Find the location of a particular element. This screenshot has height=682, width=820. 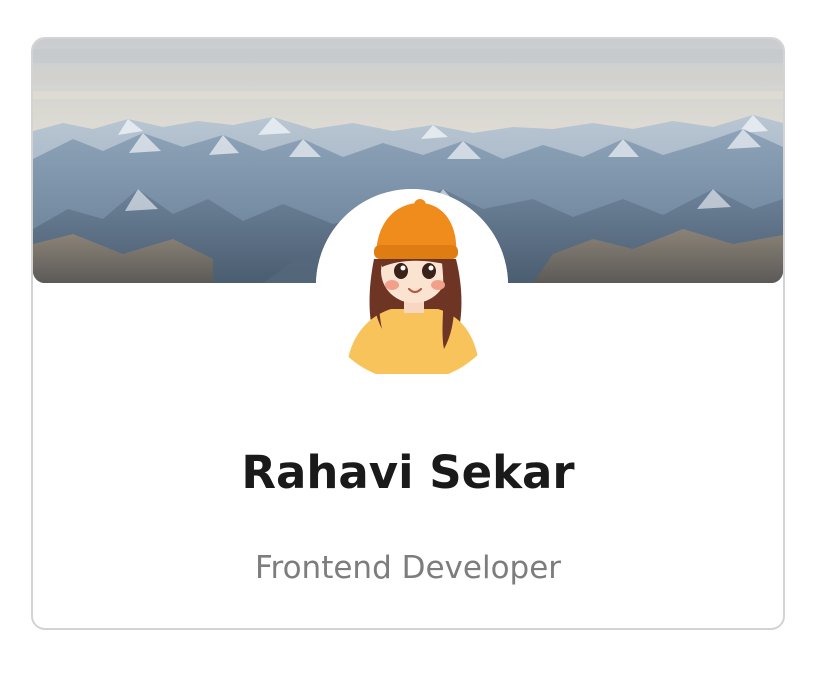

profile-name: Rahavi Sekar is located at coordinates (408, 472).